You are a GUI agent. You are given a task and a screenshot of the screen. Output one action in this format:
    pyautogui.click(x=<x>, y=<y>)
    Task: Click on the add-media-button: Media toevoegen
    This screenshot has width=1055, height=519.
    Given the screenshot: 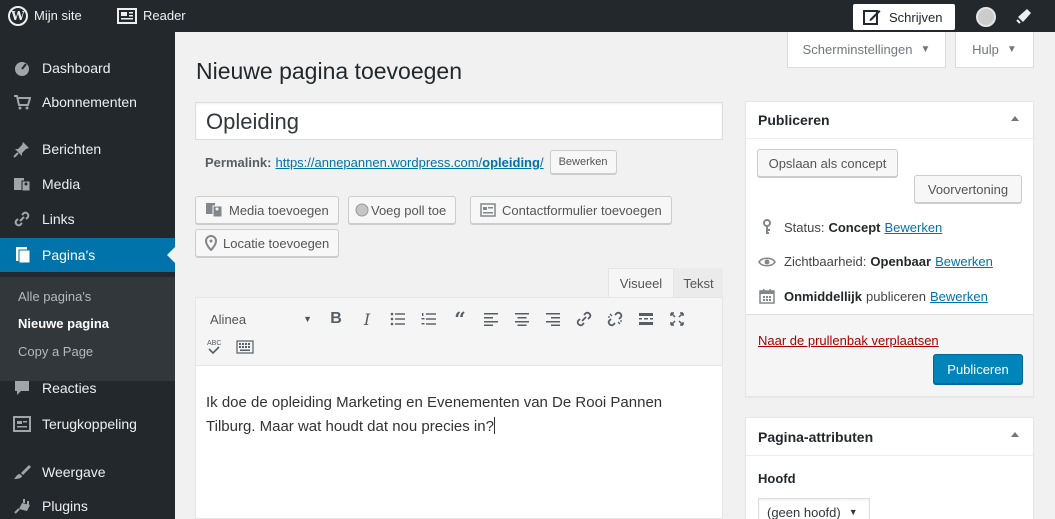 What is the action you would take?
    pyautogui.click(x=267, y=210)
    